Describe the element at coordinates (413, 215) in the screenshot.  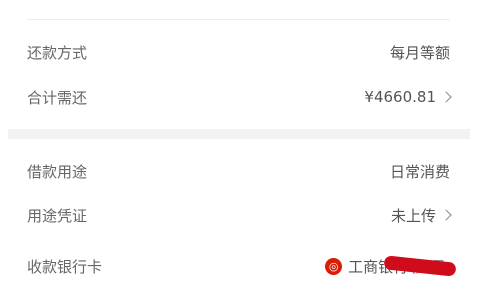
I see `purpose-proof-value: 未上传` at that location.